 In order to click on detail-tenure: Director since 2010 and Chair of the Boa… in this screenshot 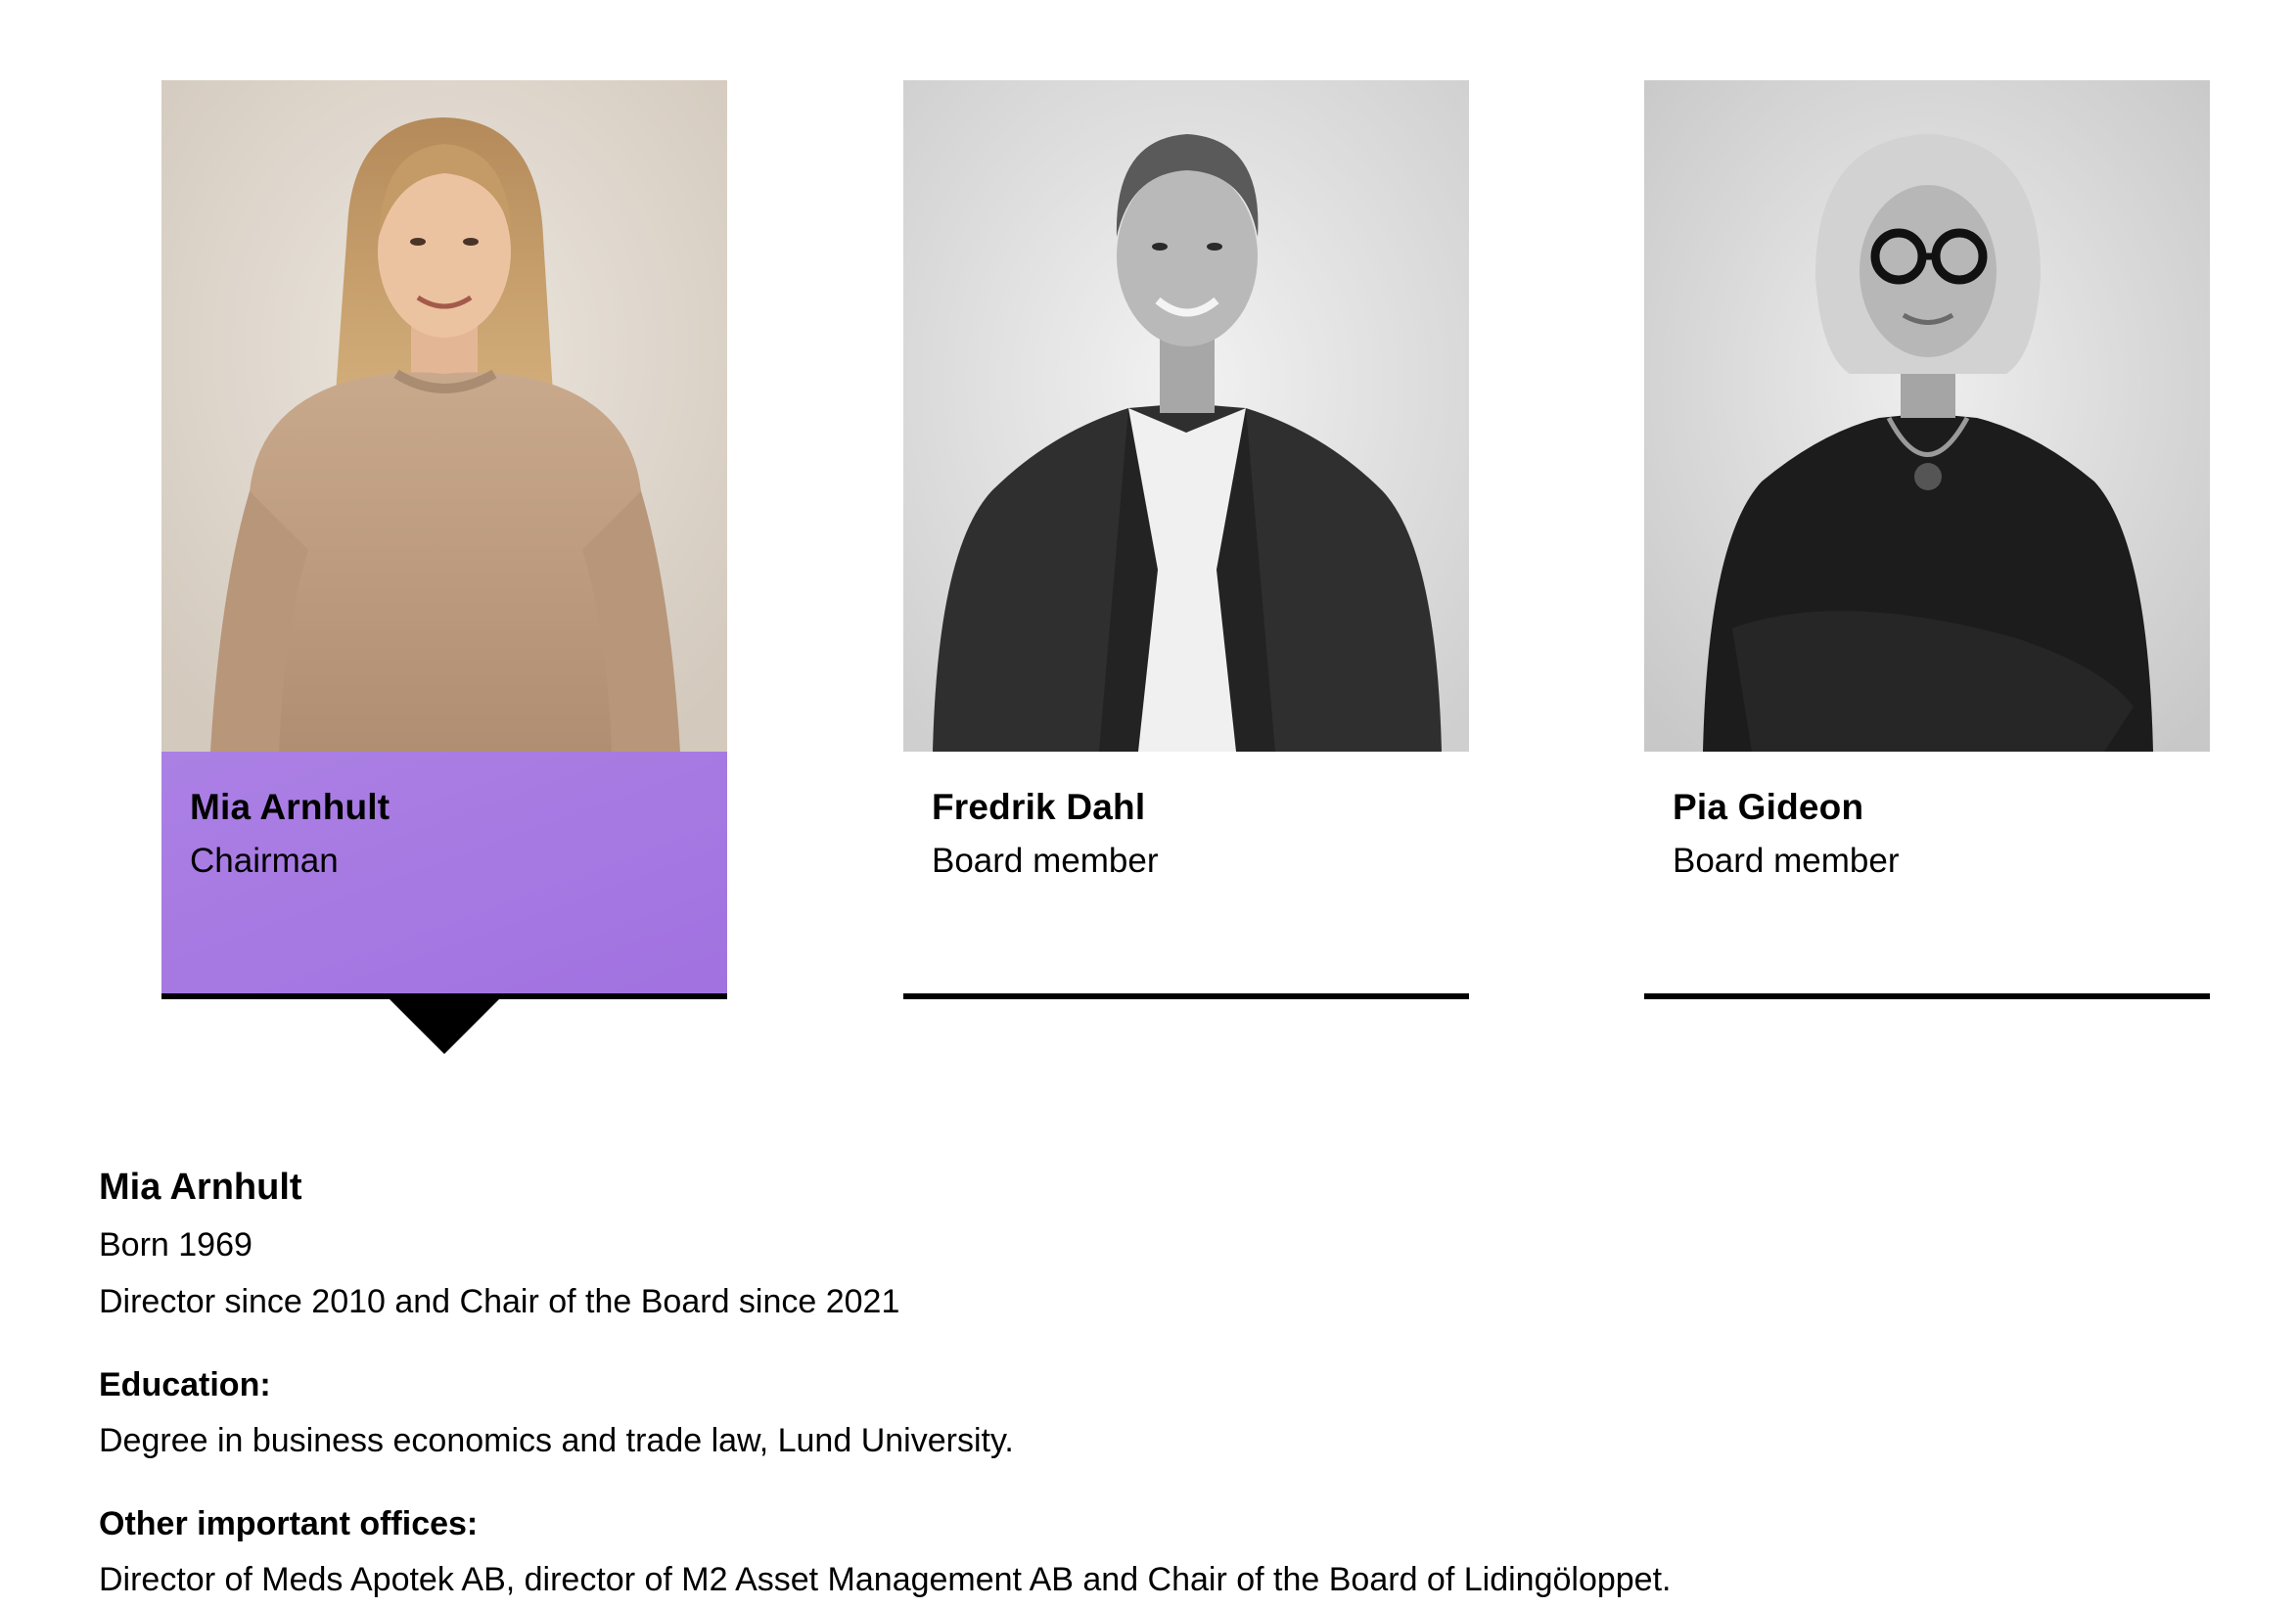, I will do `click(499, 1301)`.